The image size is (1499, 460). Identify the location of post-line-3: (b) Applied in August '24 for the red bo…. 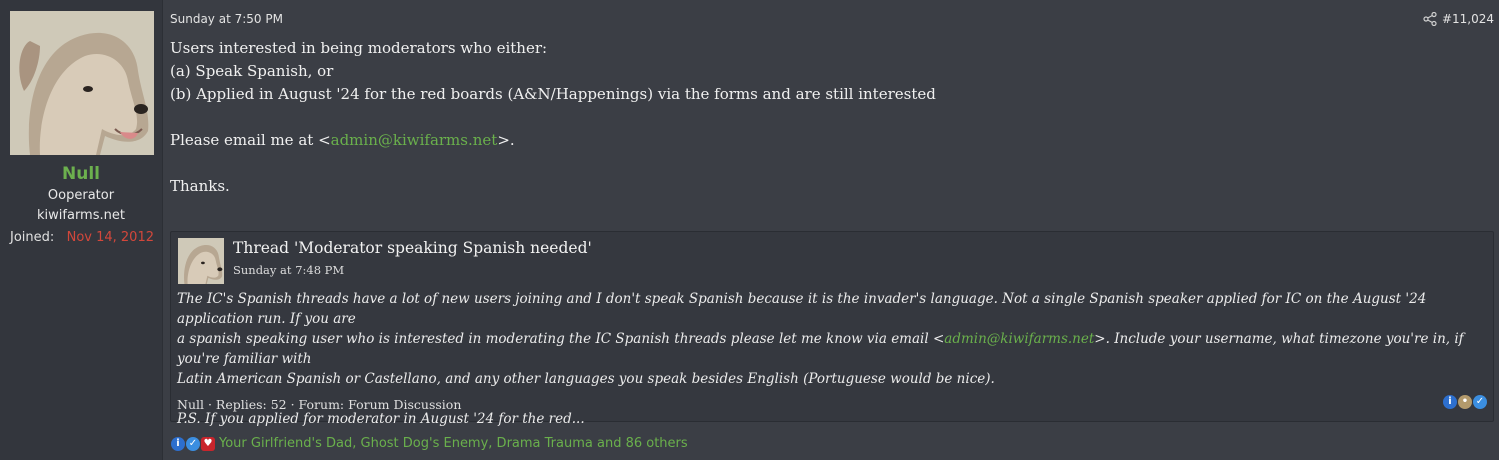
(553, 94).